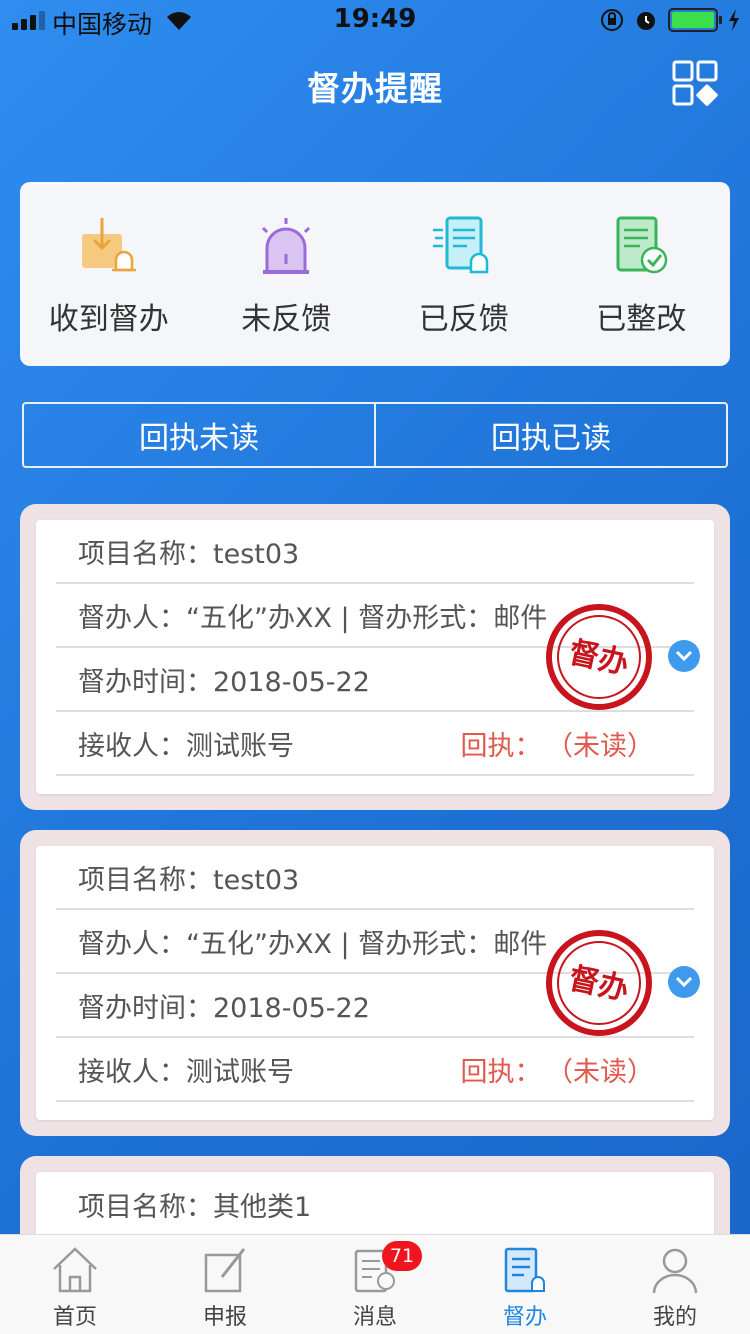 This screenshot has height=1334, width=750. I want to click on bottom-tab-bar: 首页 申报 消息 71 督办 我的, so click(375, 1284).